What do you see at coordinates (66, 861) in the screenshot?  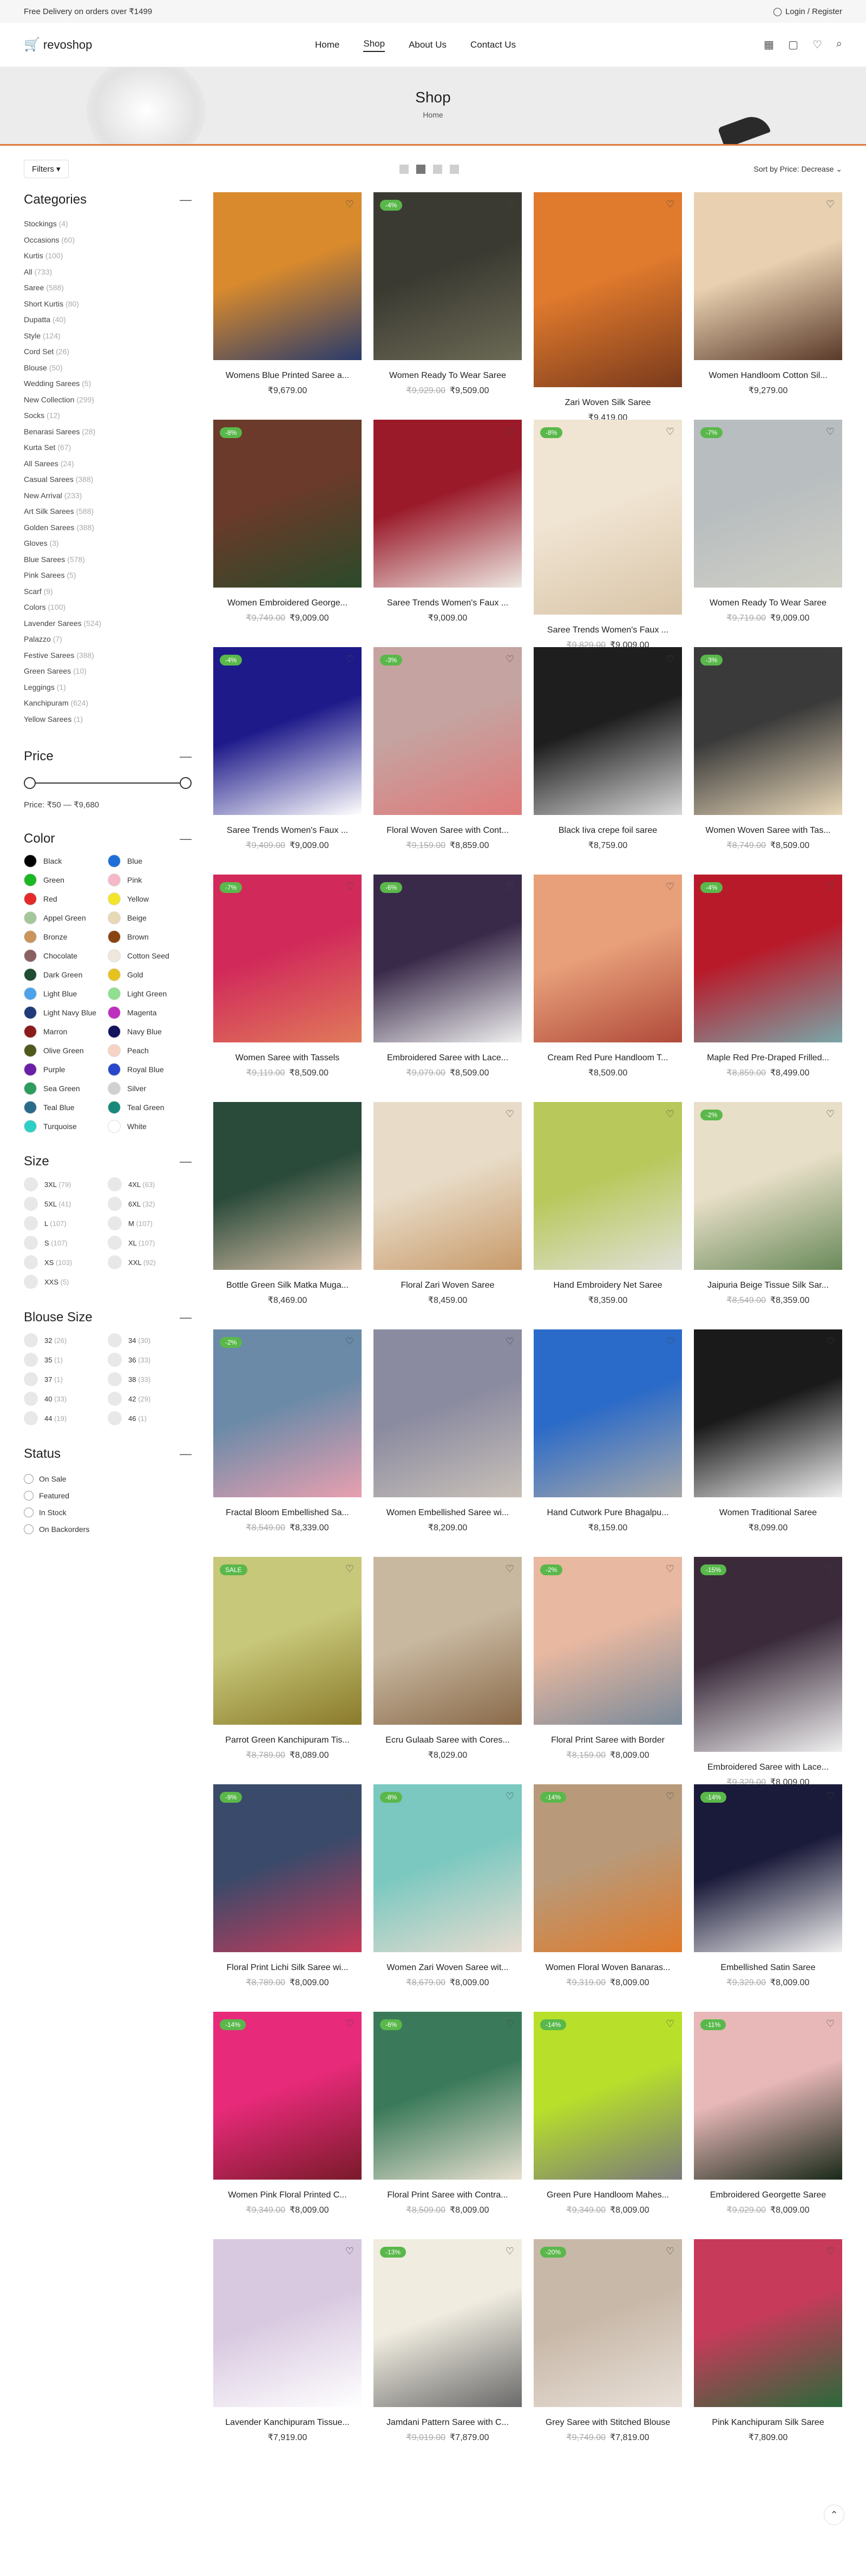 I see `color-option: Black` at bounding box center [66, 861].